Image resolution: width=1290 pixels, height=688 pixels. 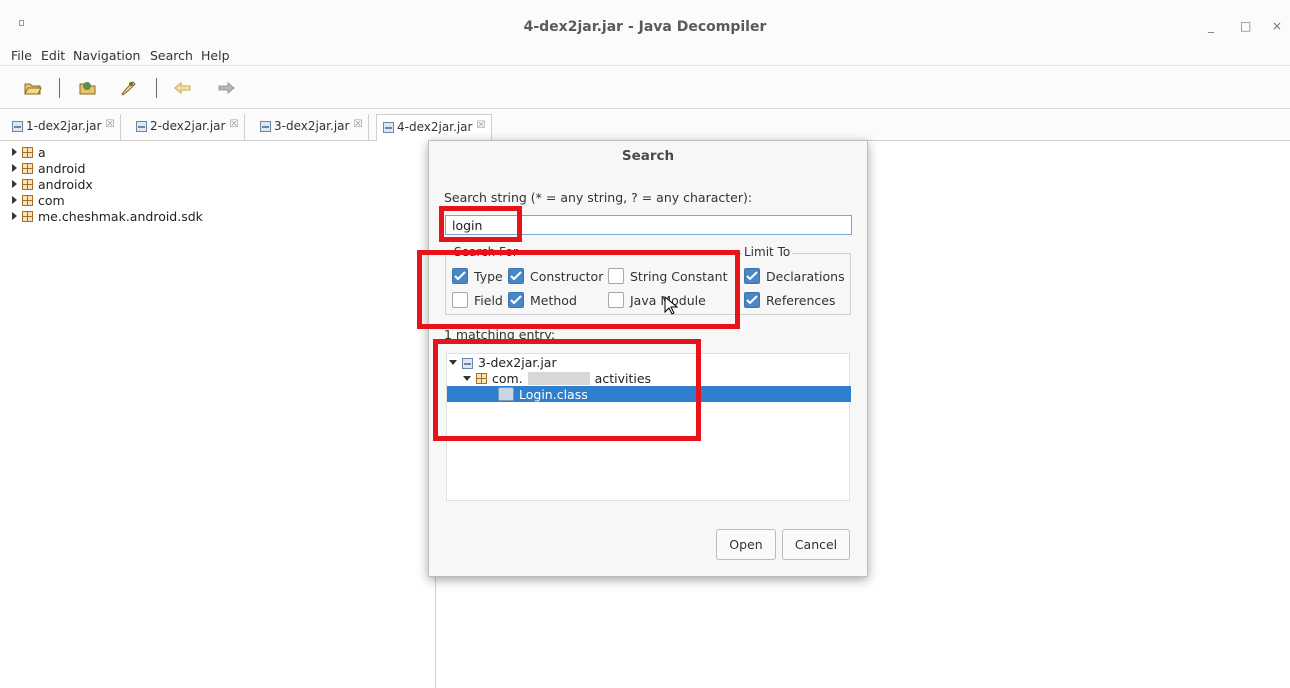 I want to click on menu-bar: File Edit Navigation Search Help, so click(x=645, y=55).